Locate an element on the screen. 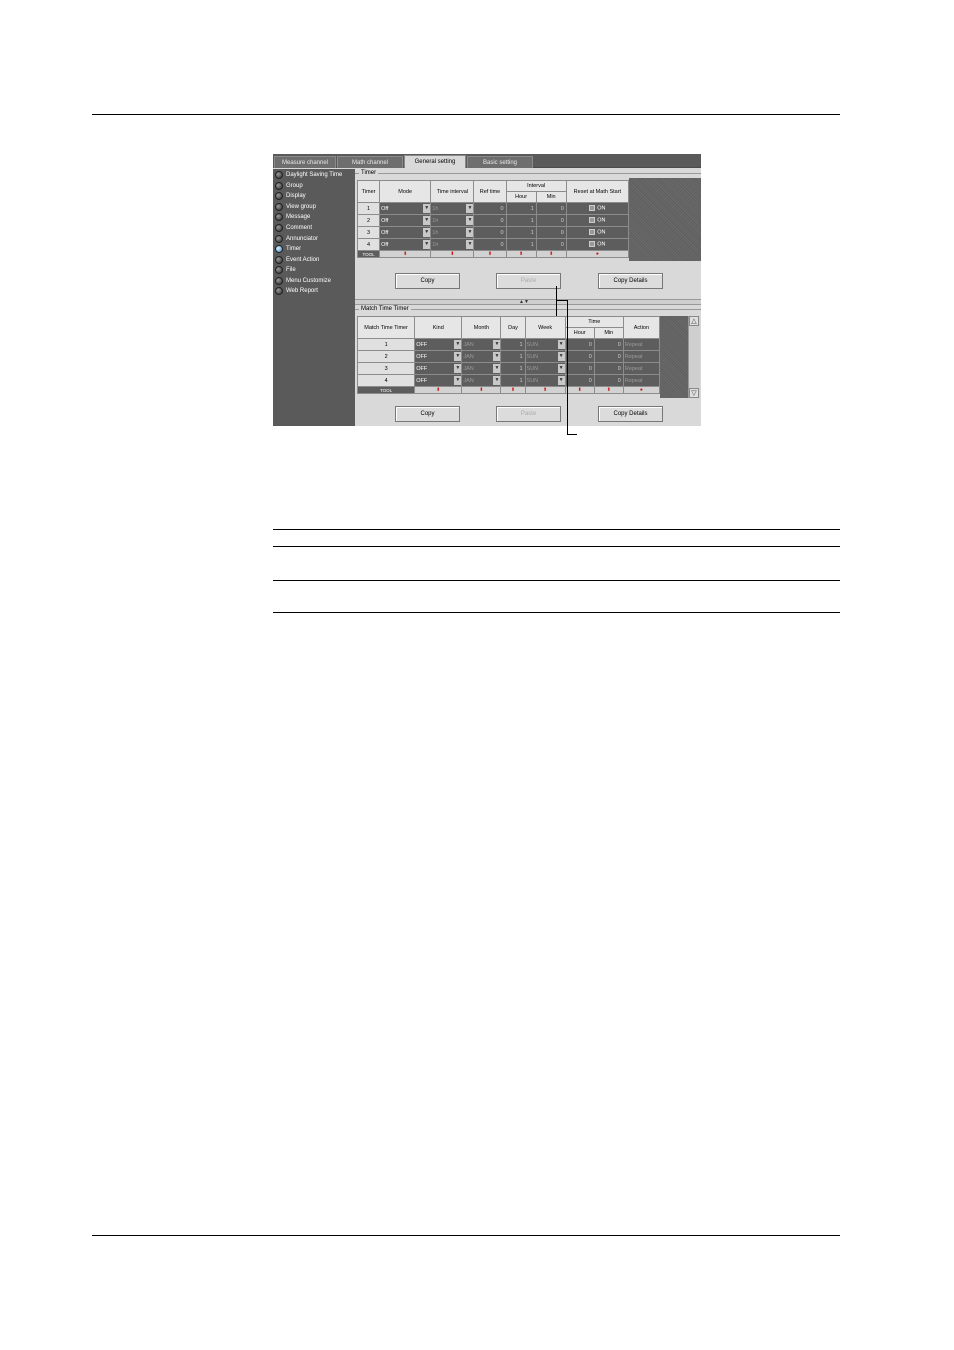 The width and height of the screenshot is (954, 1350). match-copy-details-button: Copy Details is located at coordinates (630, 414).